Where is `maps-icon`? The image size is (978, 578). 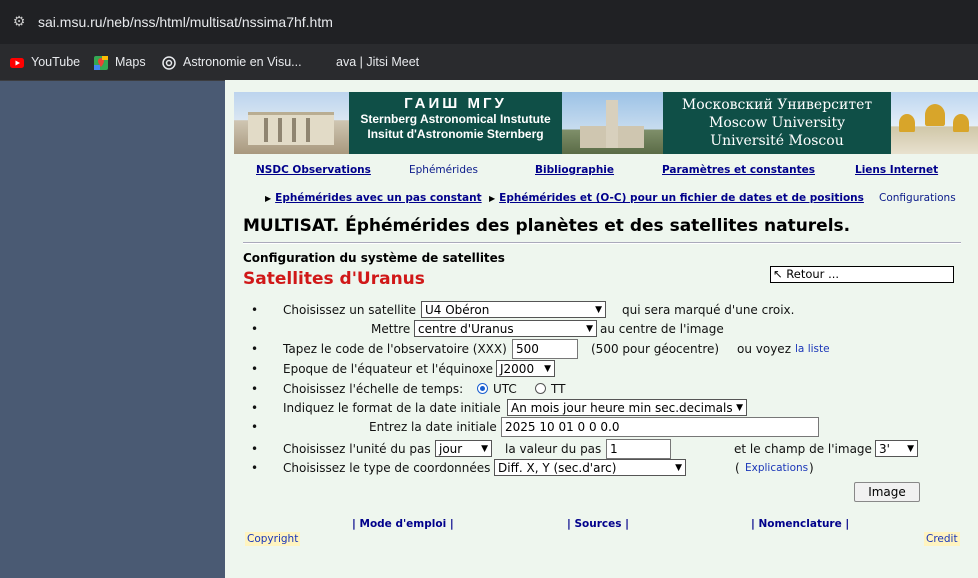
maps-icon is located at coordinates (101, 62).